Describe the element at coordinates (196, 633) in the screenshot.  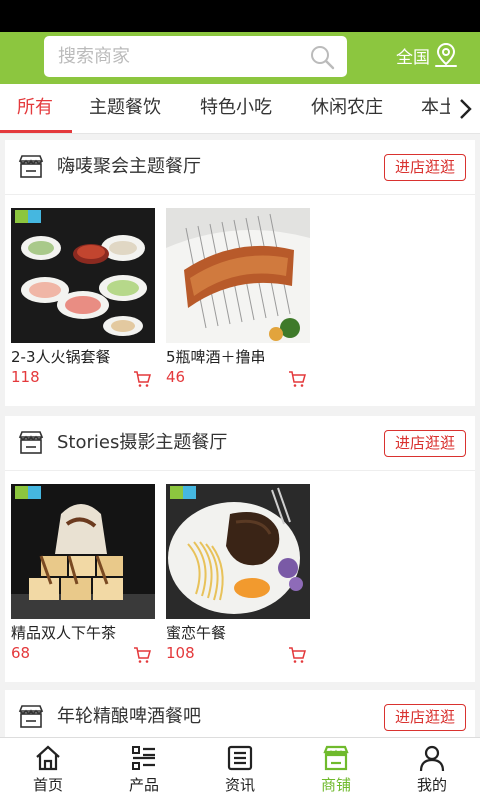
I see `product-name: 蜜恋午餐` at that location.